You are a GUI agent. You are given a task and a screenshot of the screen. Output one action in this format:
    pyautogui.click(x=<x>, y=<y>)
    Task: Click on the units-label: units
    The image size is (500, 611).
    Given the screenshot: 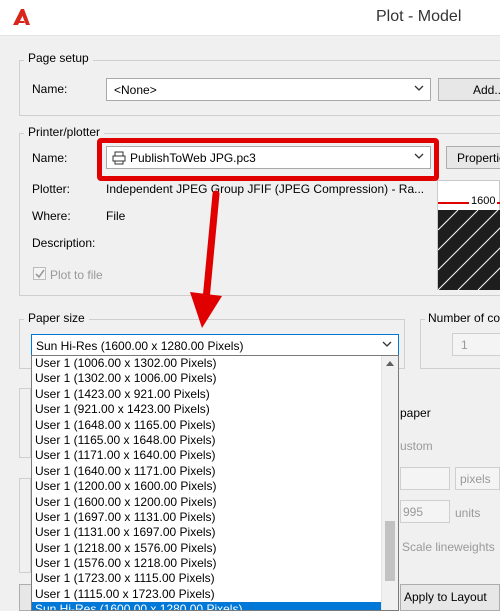 What is the action you would take?
    pyautogui.click(x=468, y=513)
    